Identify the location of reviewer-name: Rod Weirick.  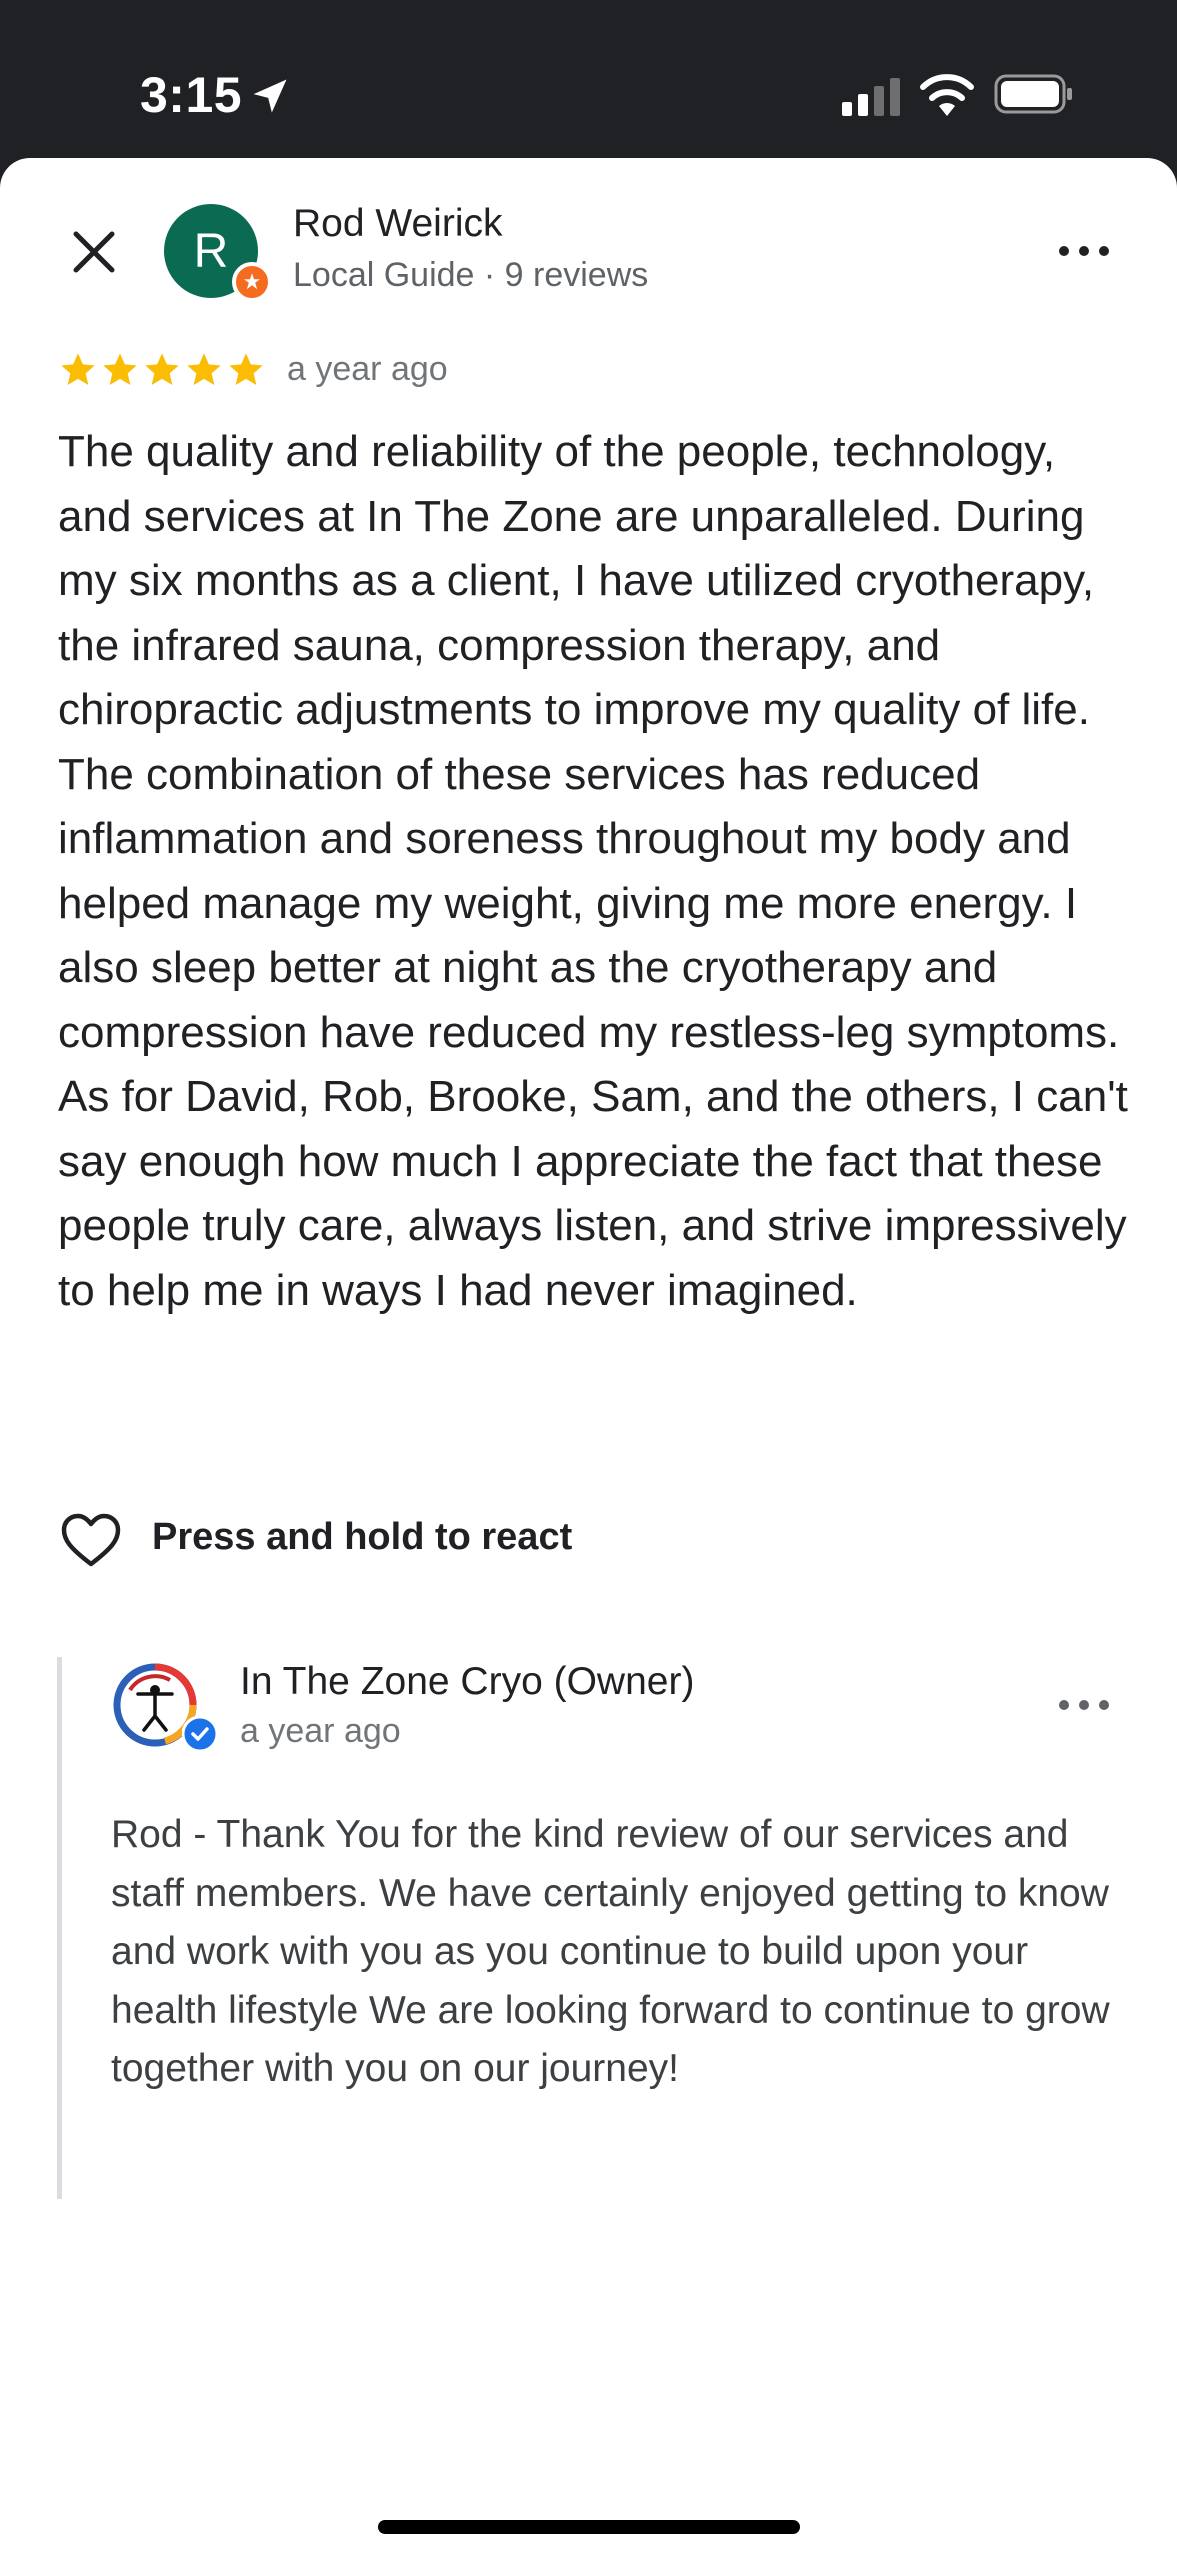
(398, 224).